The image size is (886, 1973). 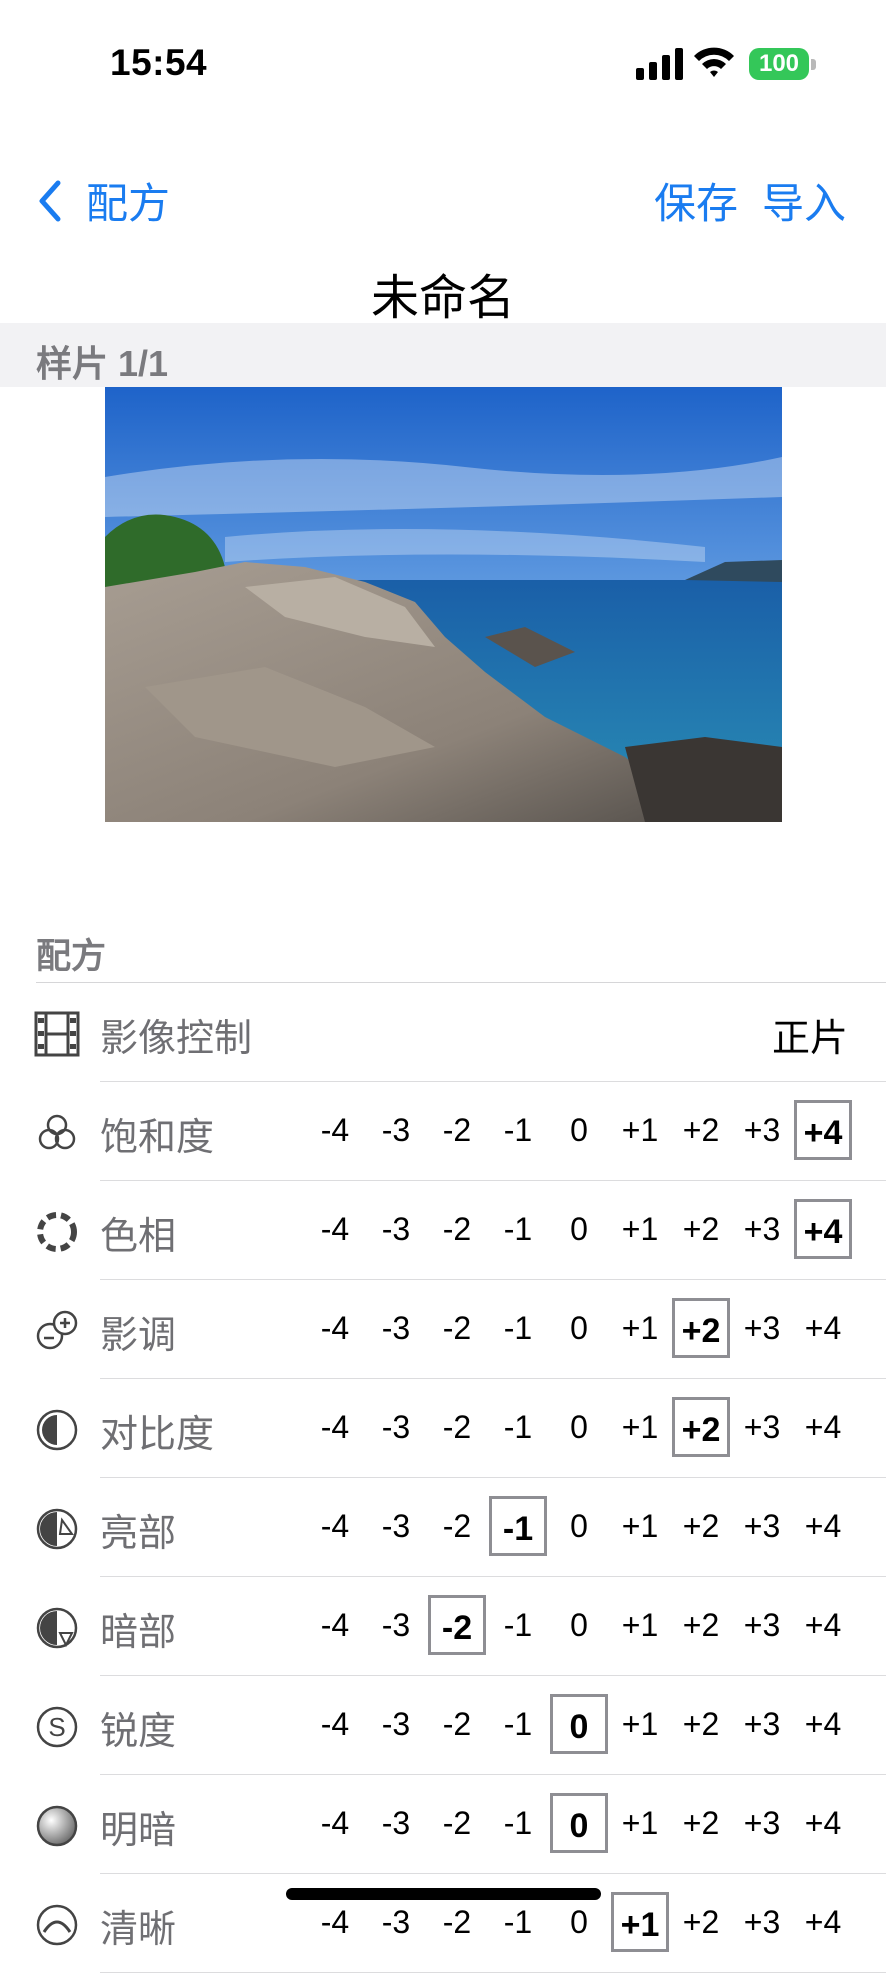 I want to click on setting-row: 饱和度 -4 -3 -2 -1 0 +1 +2 +3 +4, so click(x=443, y=1131).